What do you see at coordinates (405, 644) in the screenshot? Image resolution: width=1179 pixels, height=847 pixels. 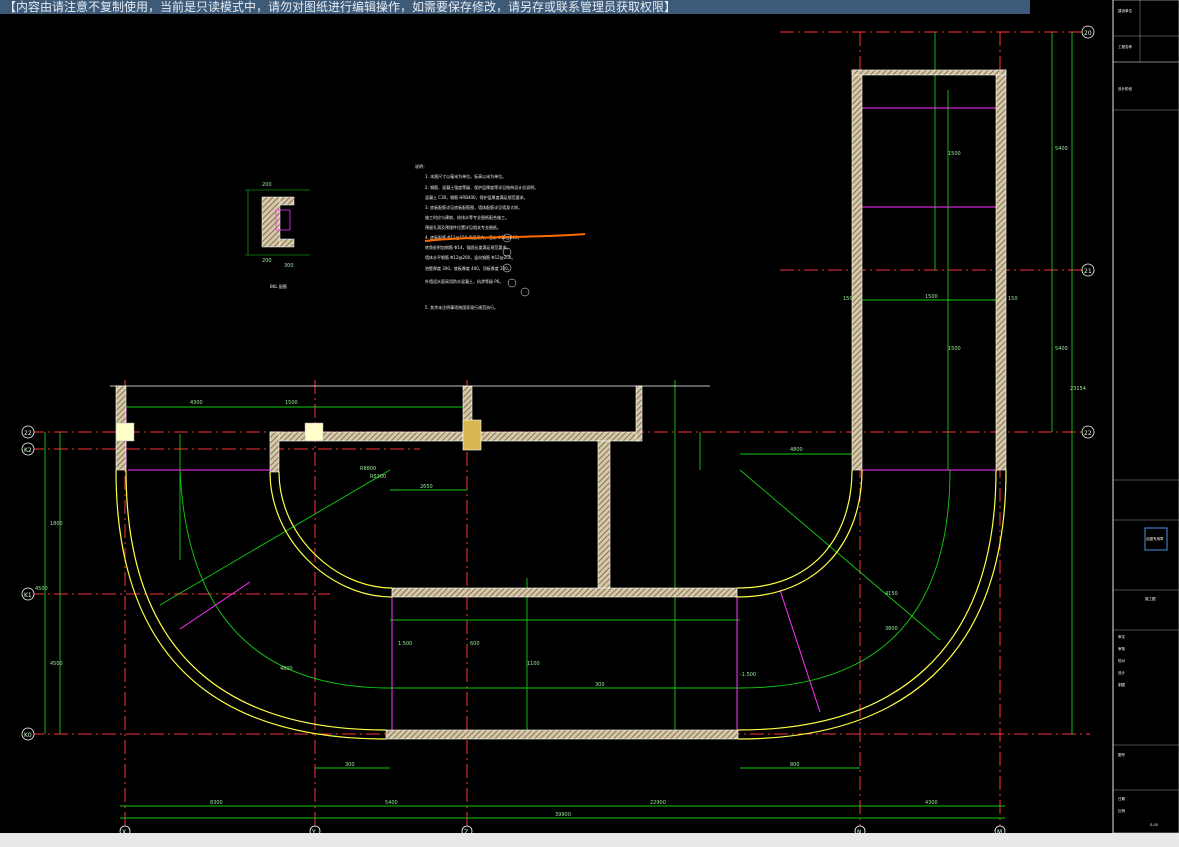 I see `dim-text: 1.500` at bounding box center [405, 644].